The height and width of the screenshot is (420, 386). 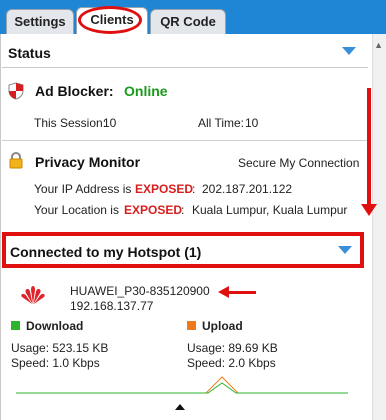 I want to click on tab-settings: Settings, so click(x=40, y=21).